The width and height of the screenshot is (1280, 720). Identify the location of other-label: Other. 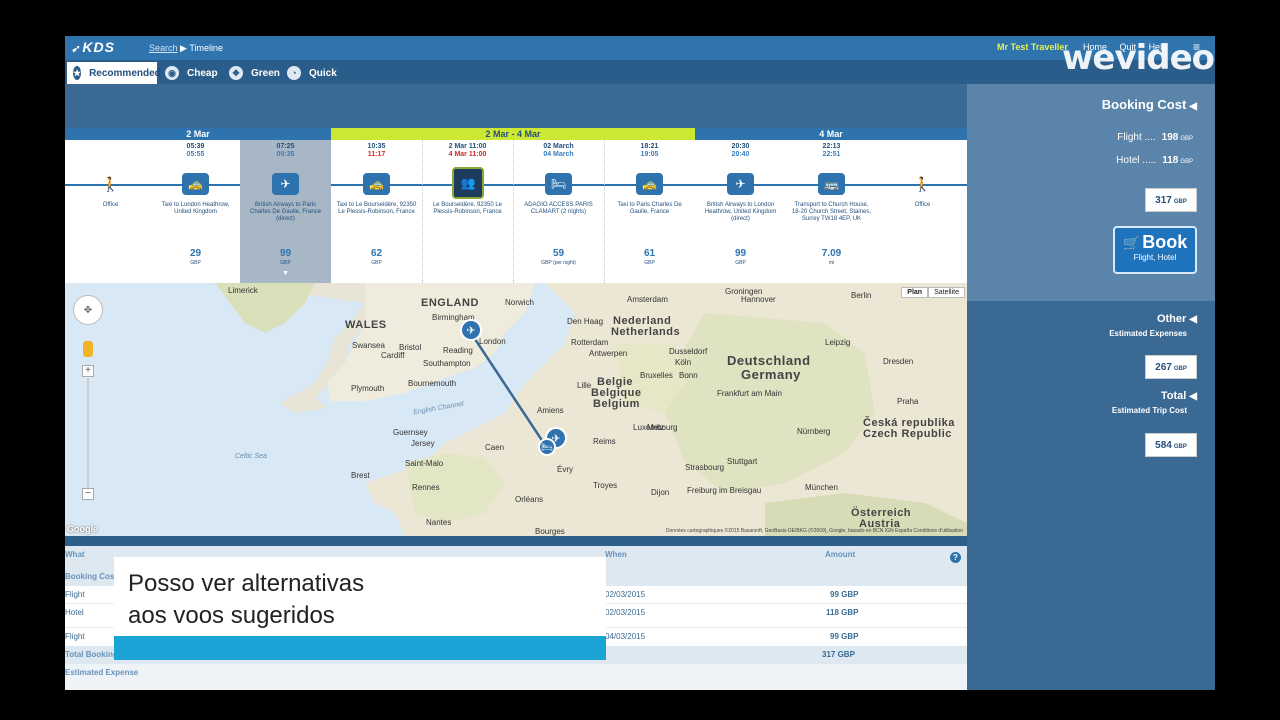
(1171, 319).